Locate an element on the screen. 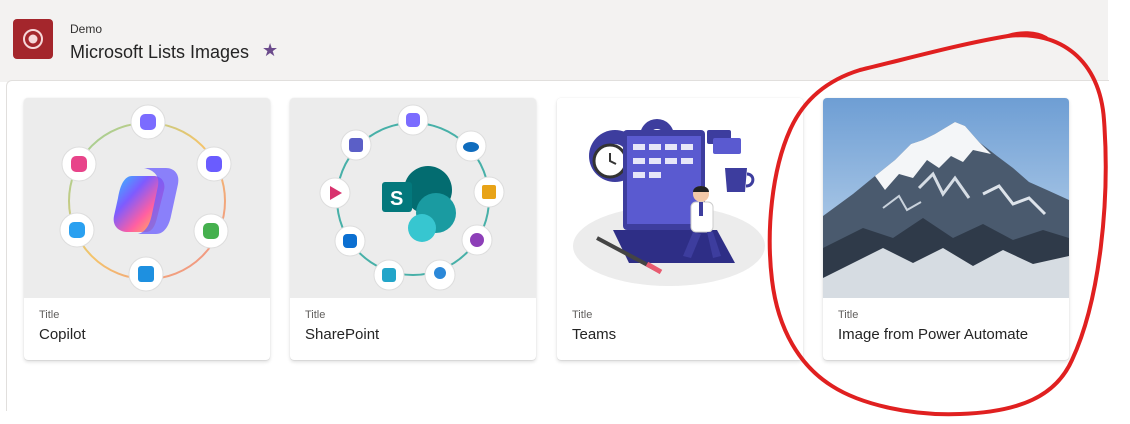  snowy-mountain-photo is located at coordinates (946, 198).